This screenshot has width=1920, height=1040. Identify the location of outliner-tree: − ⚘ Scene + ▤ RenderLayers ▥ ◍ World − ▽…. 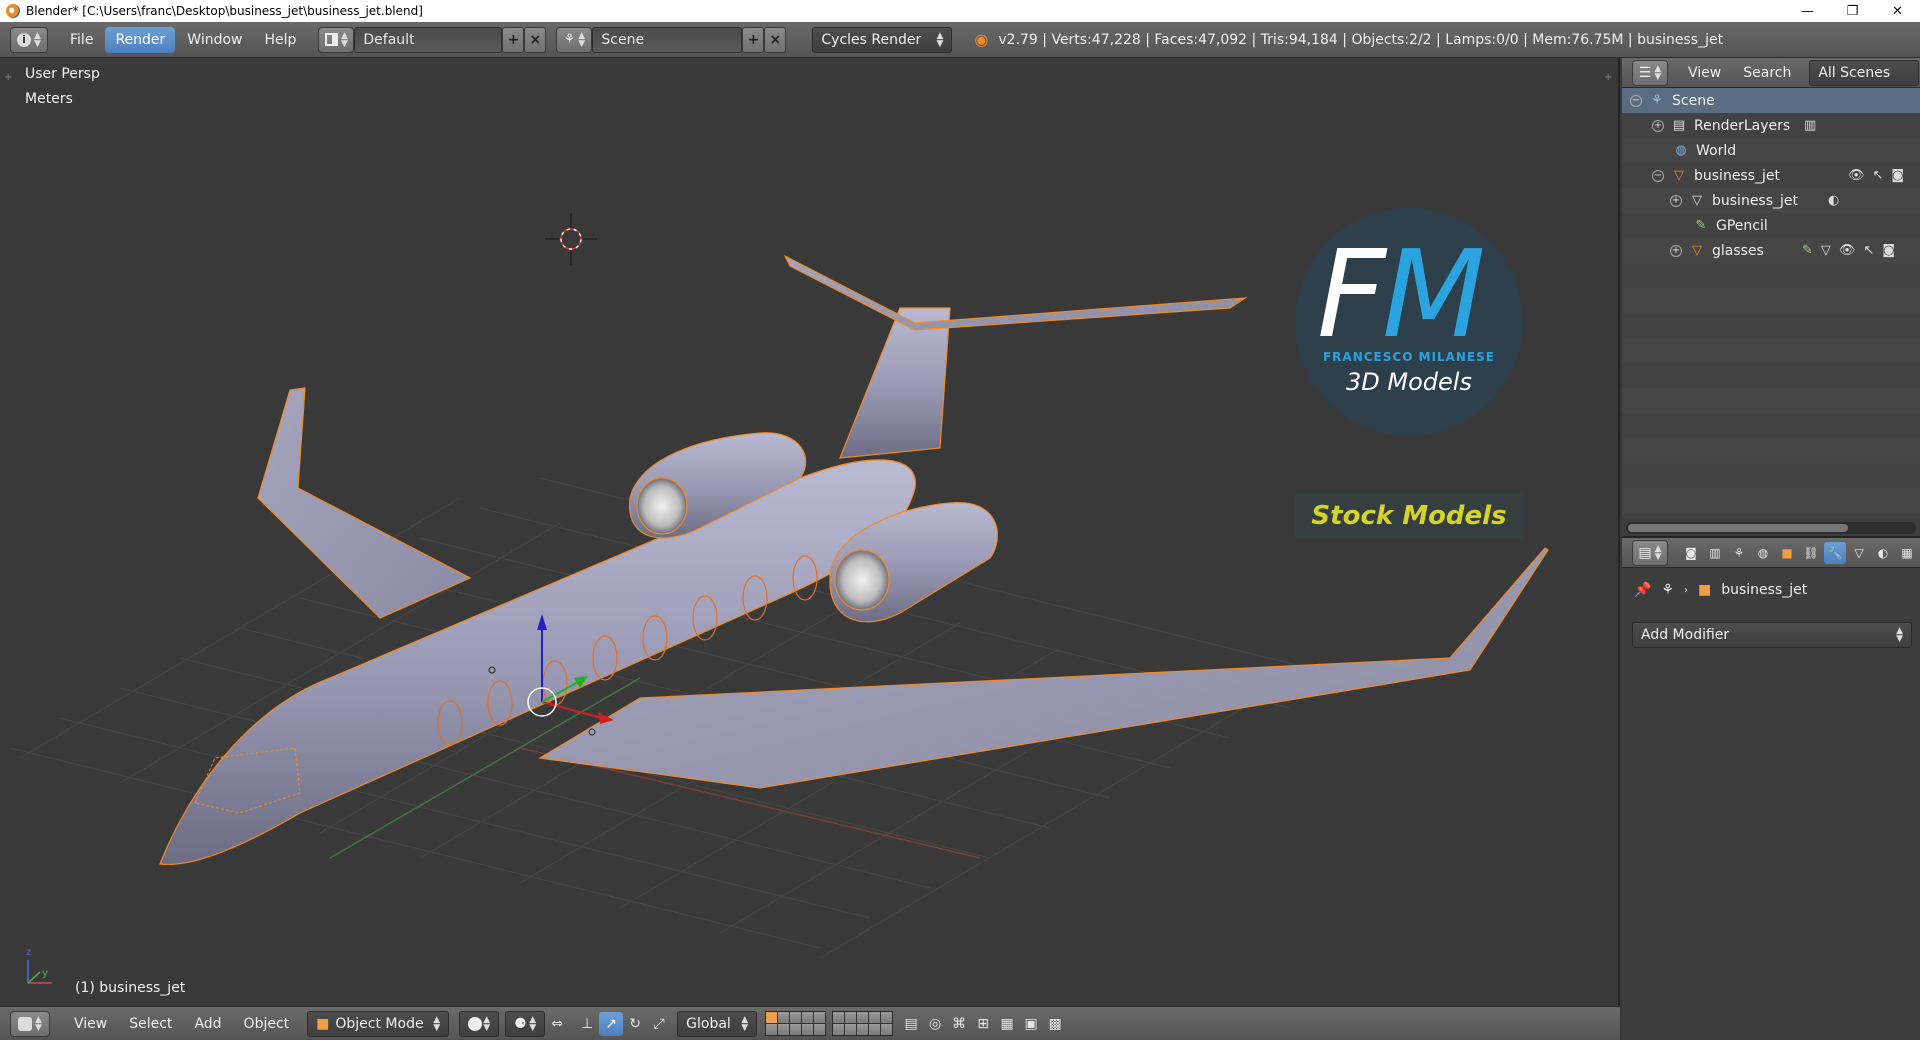
(1771, 303).